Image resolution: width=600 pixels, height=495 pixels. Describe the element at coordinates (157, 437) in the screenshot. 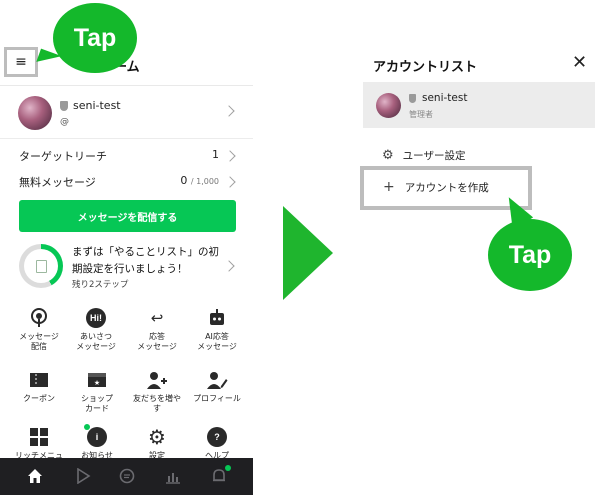

I see `settings-icon: ⚙` at that location.